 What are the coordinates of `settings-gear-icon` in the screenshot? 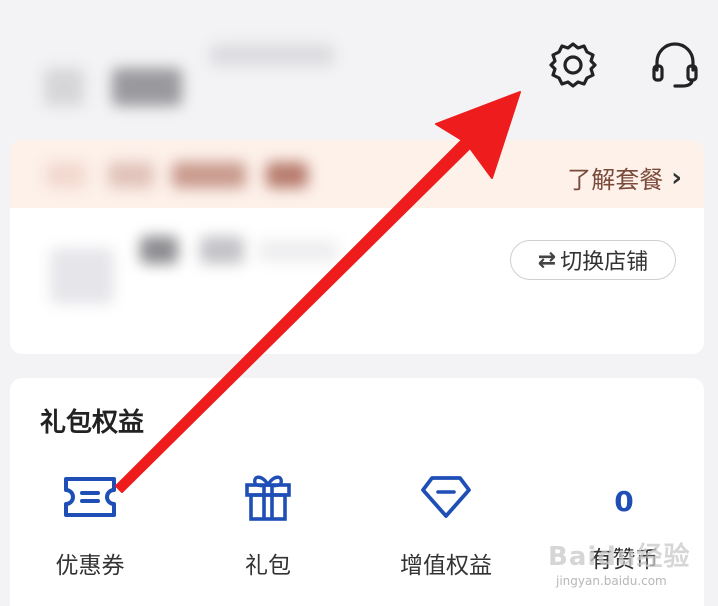 It's located at (573, 65).